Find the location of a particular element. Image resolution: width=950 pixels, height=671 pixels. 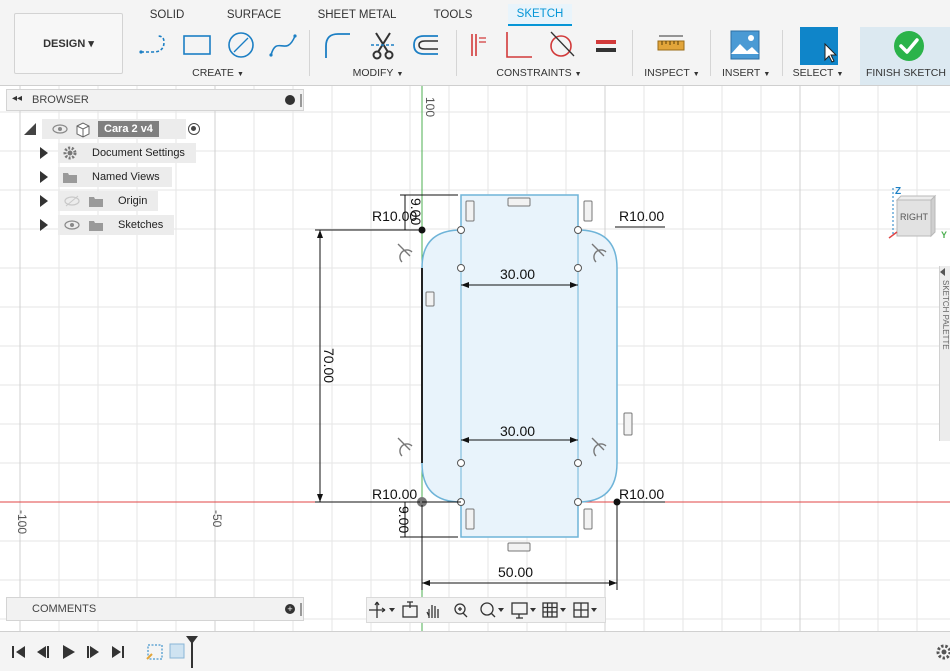

expanded-triangle-icon is located at coordinates (30, 129).